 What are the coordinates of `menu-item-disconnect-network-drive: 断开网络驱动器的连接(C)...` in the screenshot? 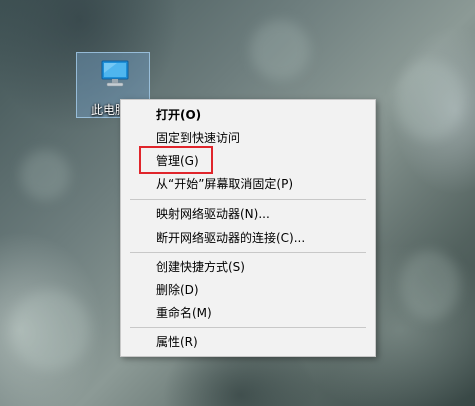 It's located at (230, 238).